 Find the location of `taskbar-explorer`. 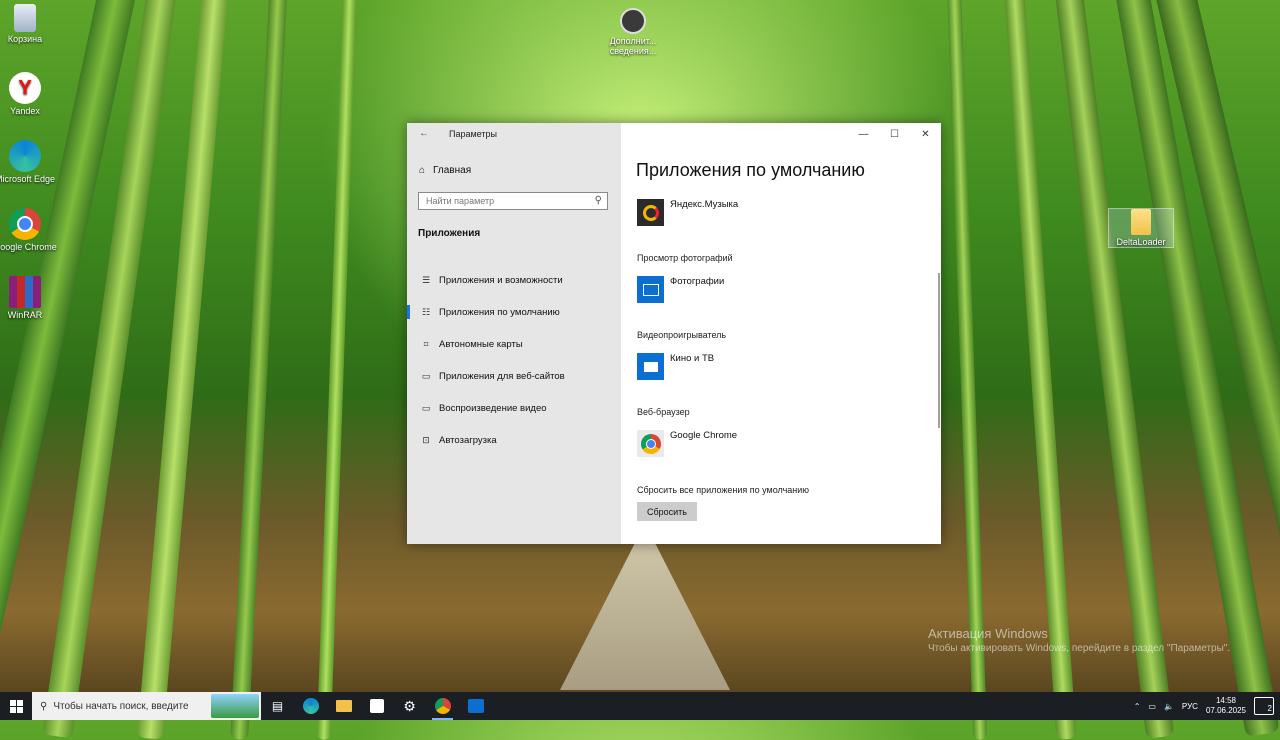

taskbar-explorer is located at coordinates (343, 706).